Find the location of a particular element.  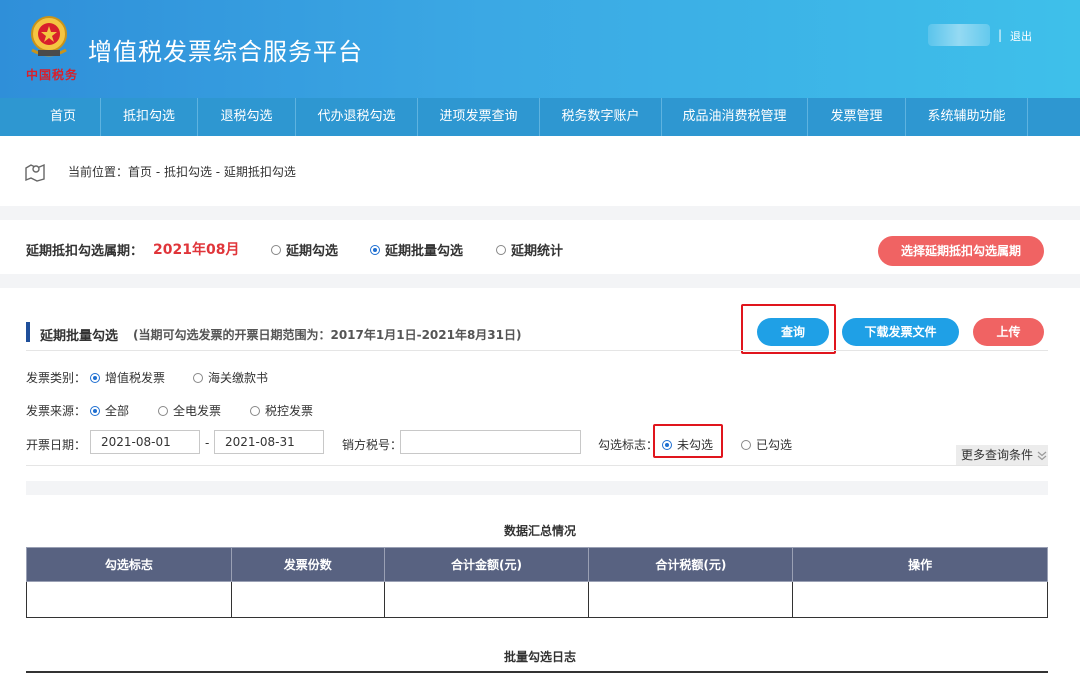

emblem-caption: 中国税务 is located at coordinates (52, 75).